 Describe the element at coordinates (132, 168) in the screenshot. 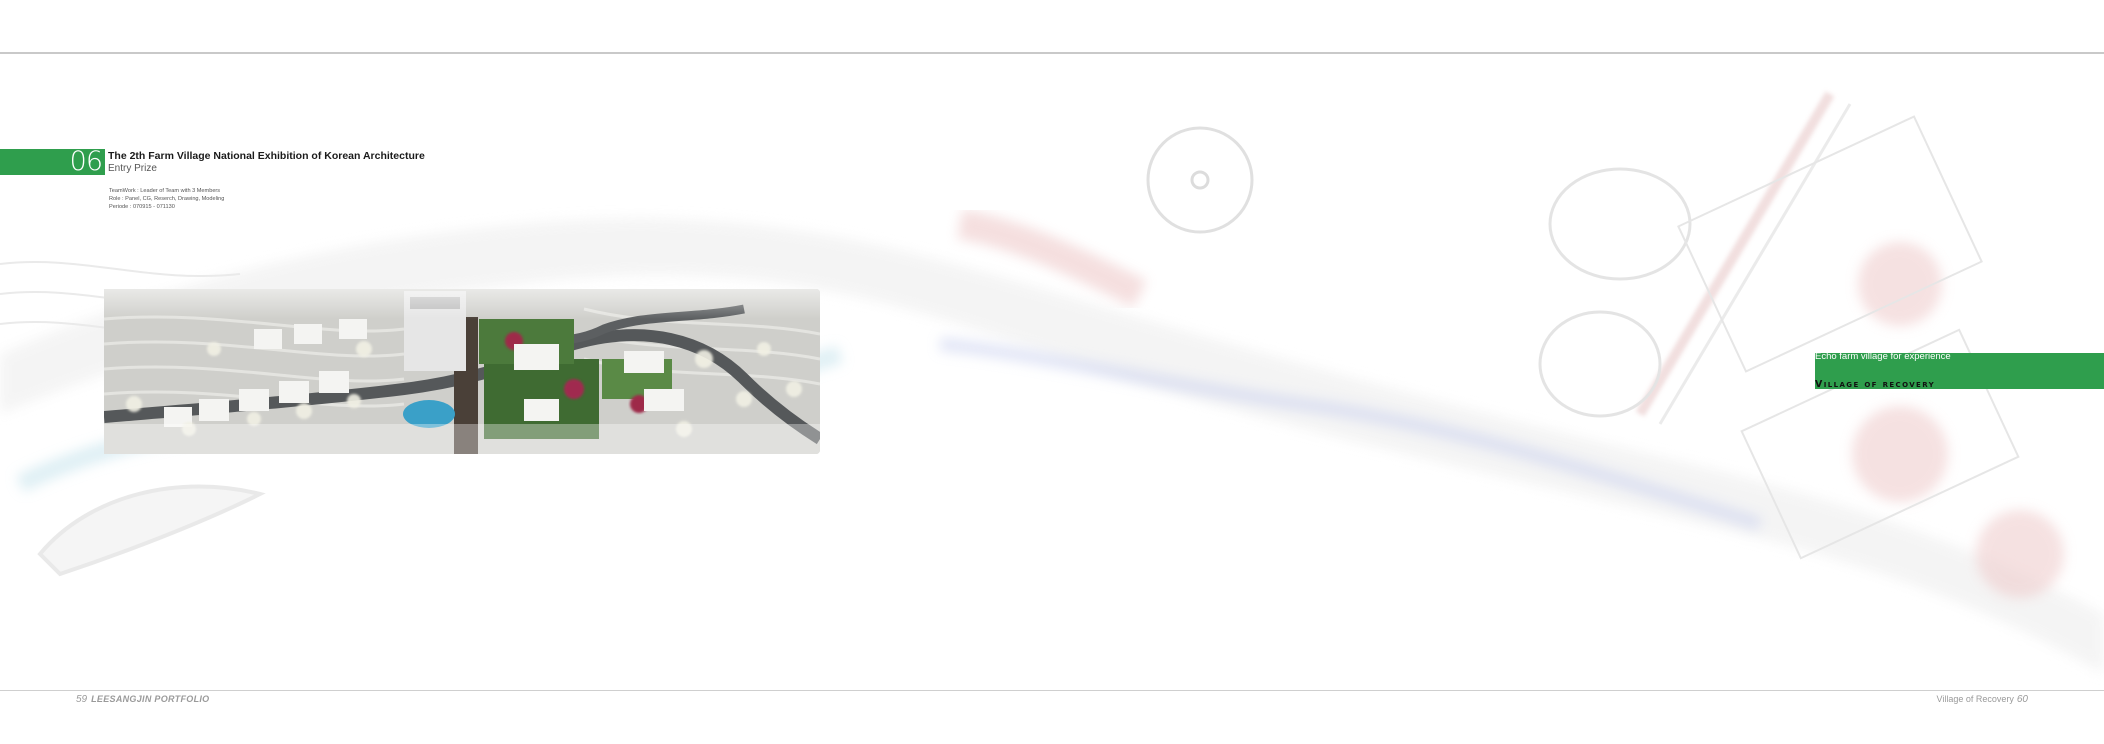

I see `project-subtitle: Entry Prize` at that location.